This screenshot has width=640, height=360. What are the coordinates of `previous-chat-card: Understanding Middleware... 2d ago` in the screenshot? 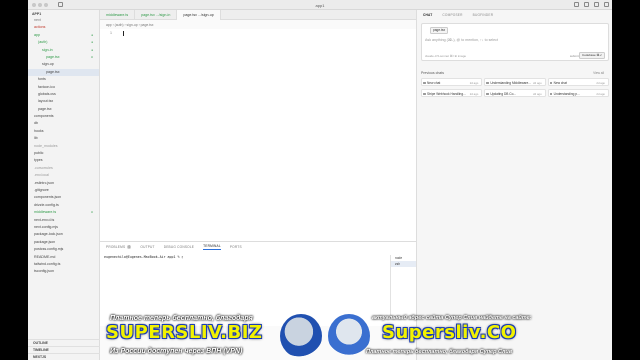 It's located at (515, 82).